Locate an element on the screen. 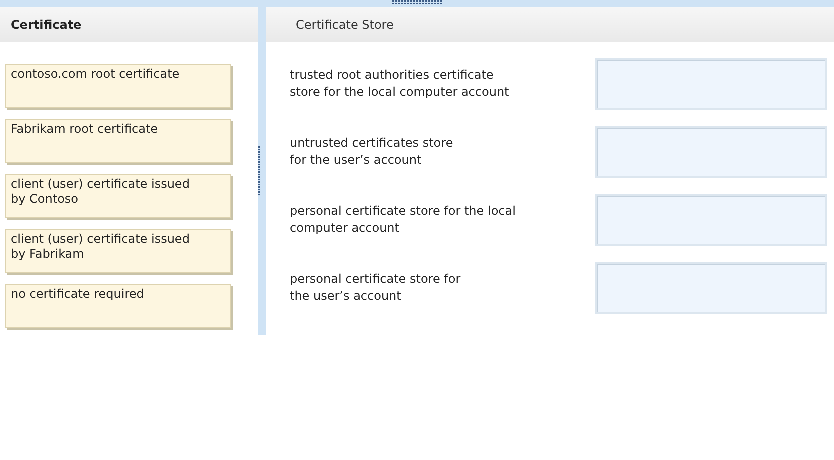 The height and width of the screenshot is (460, 834). target-label: personal certificate store for the local computer account is located at coordinates (403, 220).